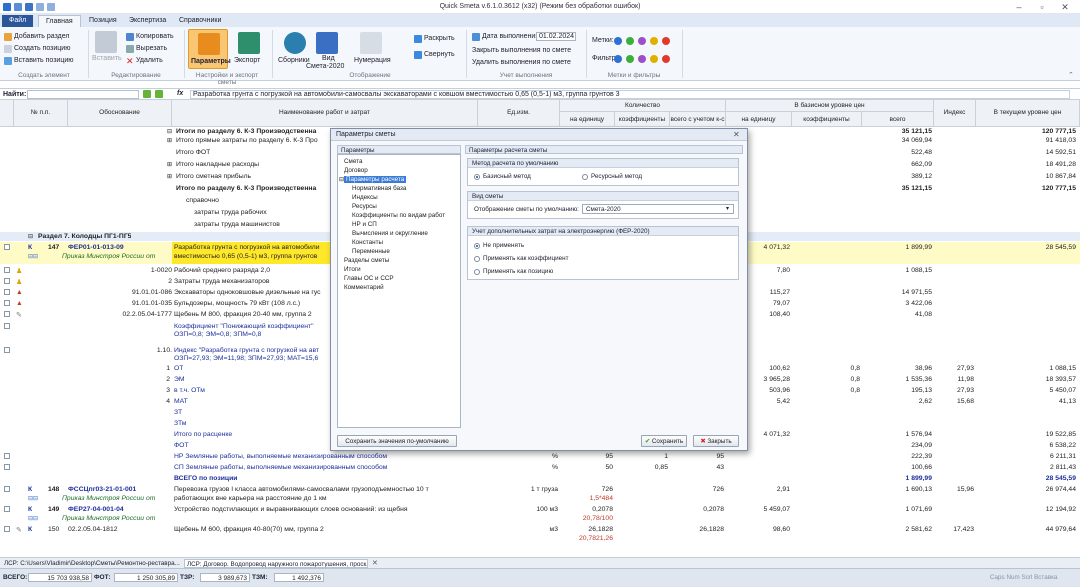 This screenshot has width=1080, height=587. I want to click on mark-purple-icon, so click(642, 41).